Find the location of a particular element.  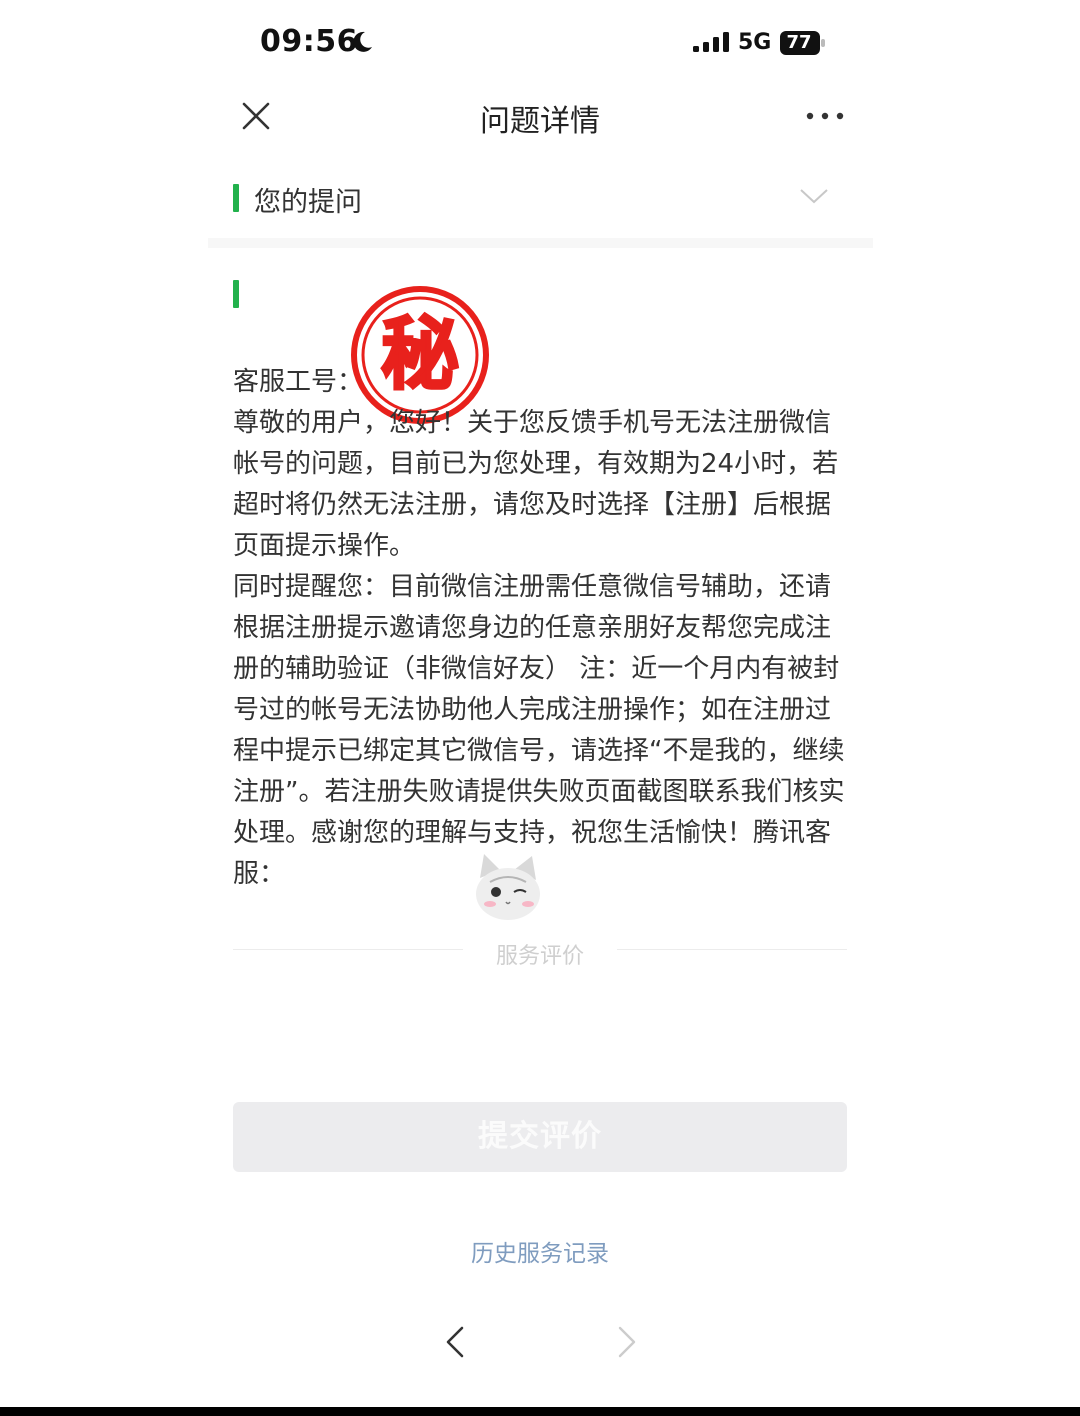

close-icon is located at coordinates (256, 116).